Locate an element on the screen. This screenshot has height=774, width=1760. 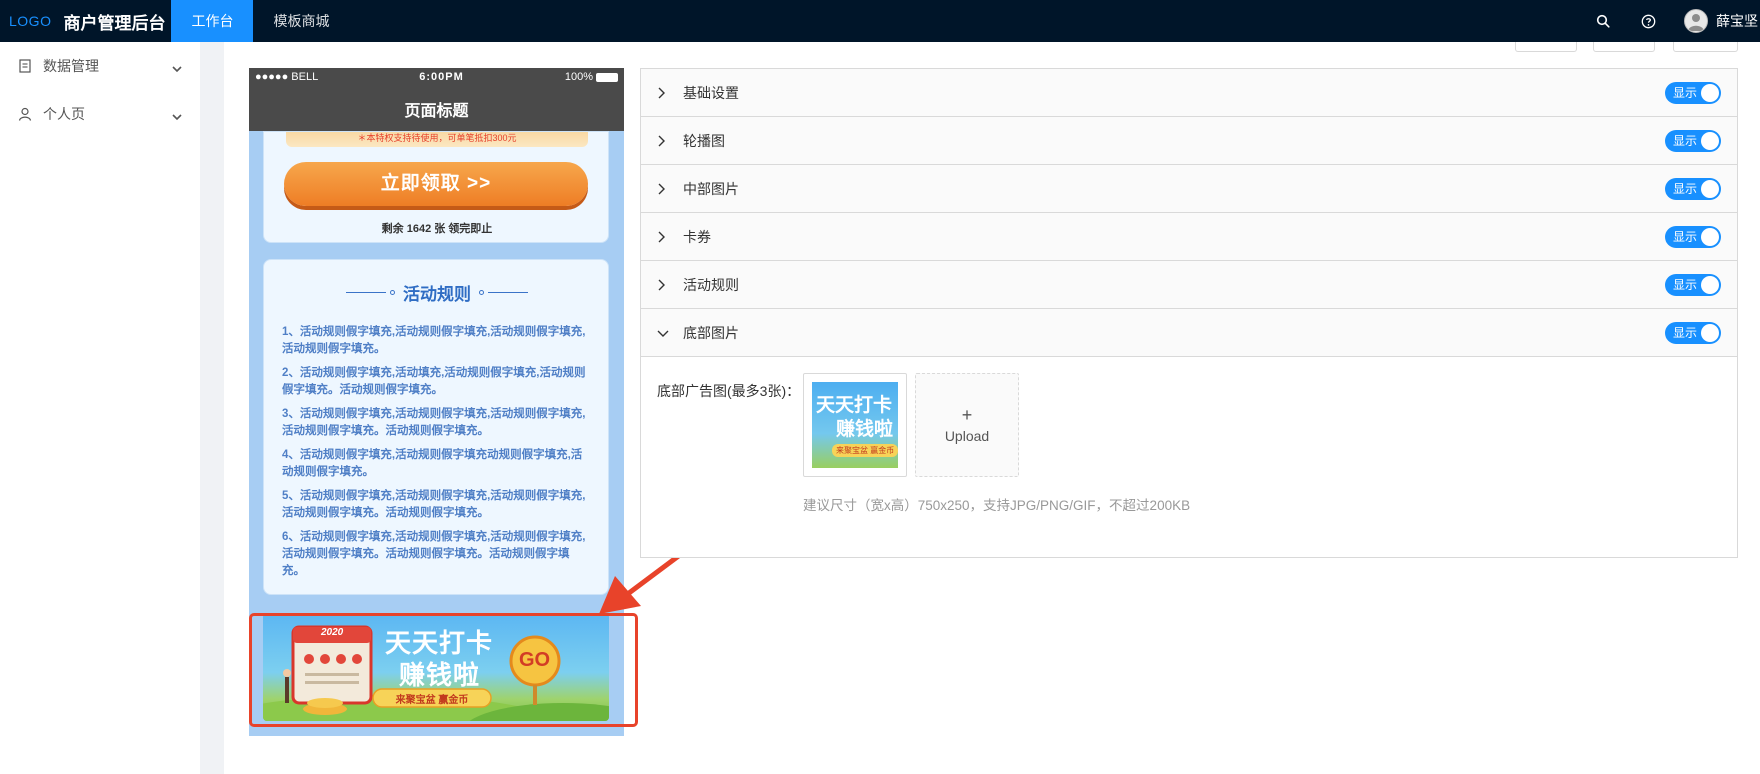
file-icon is located at coordinates (26, 66).